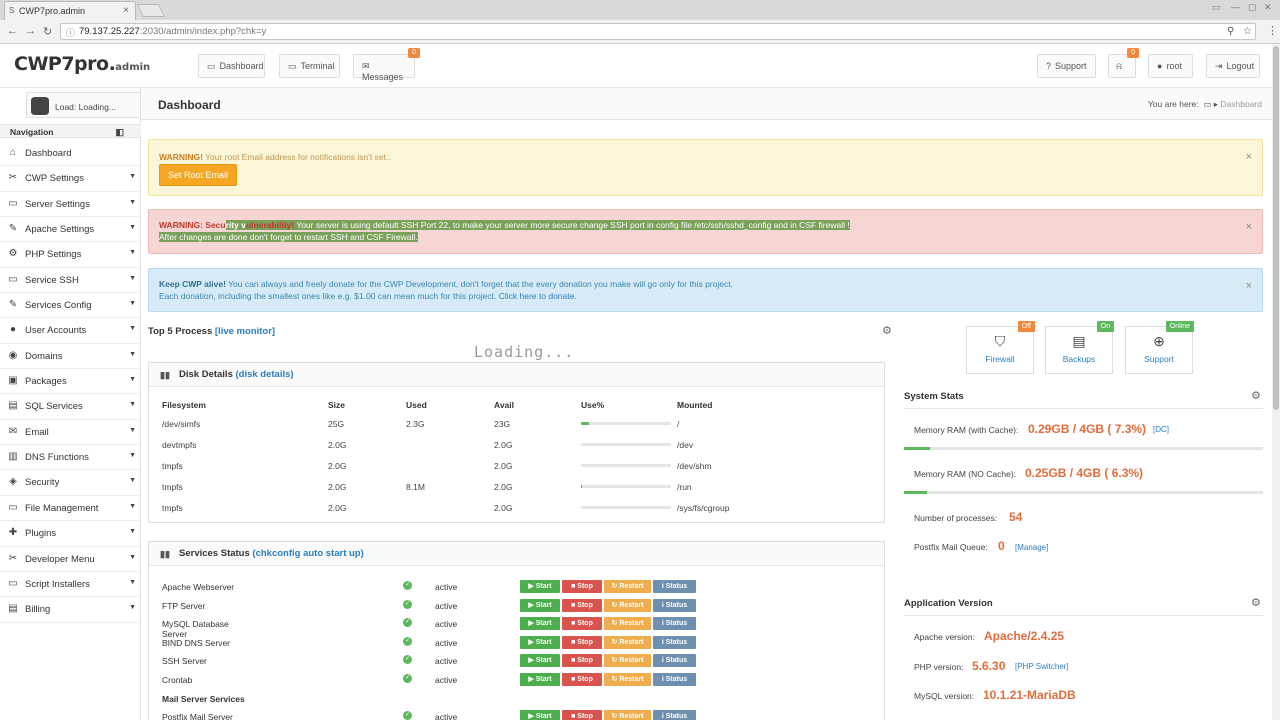 The height and width of the screenshot is (720, 1280). I want to click on sidebar-item-domains: ◉ Domains ▼, so click(70, 357).